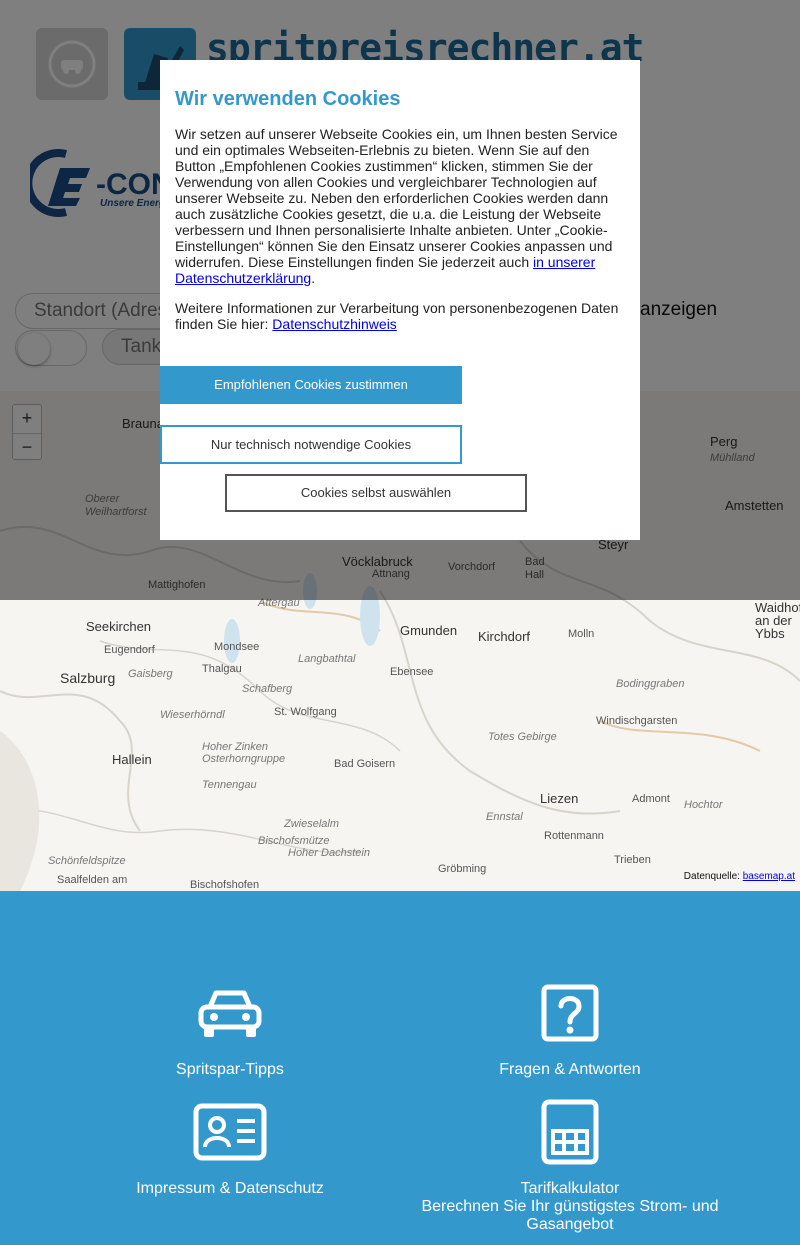  Describe the element at coordinates (711, 876) in the screenshot. I see `attribution-prefix: Datenquelle:` at that location.